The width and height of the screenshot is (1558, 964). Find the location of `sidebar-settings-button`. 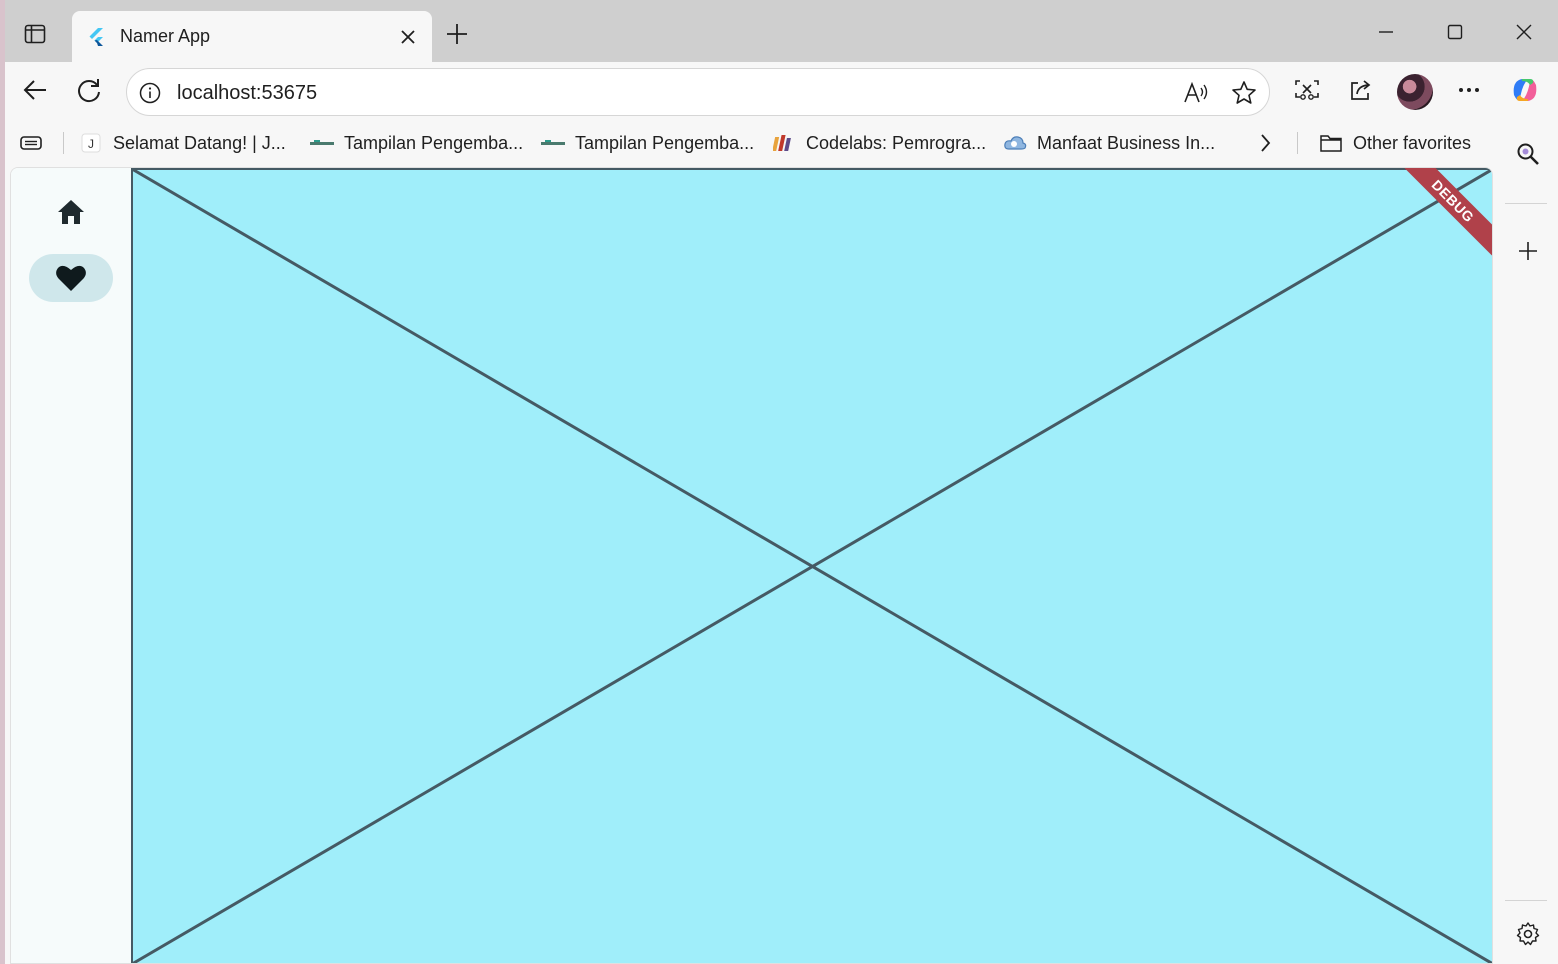

sidebar-settings-button is located at coordinates (1528, 934).